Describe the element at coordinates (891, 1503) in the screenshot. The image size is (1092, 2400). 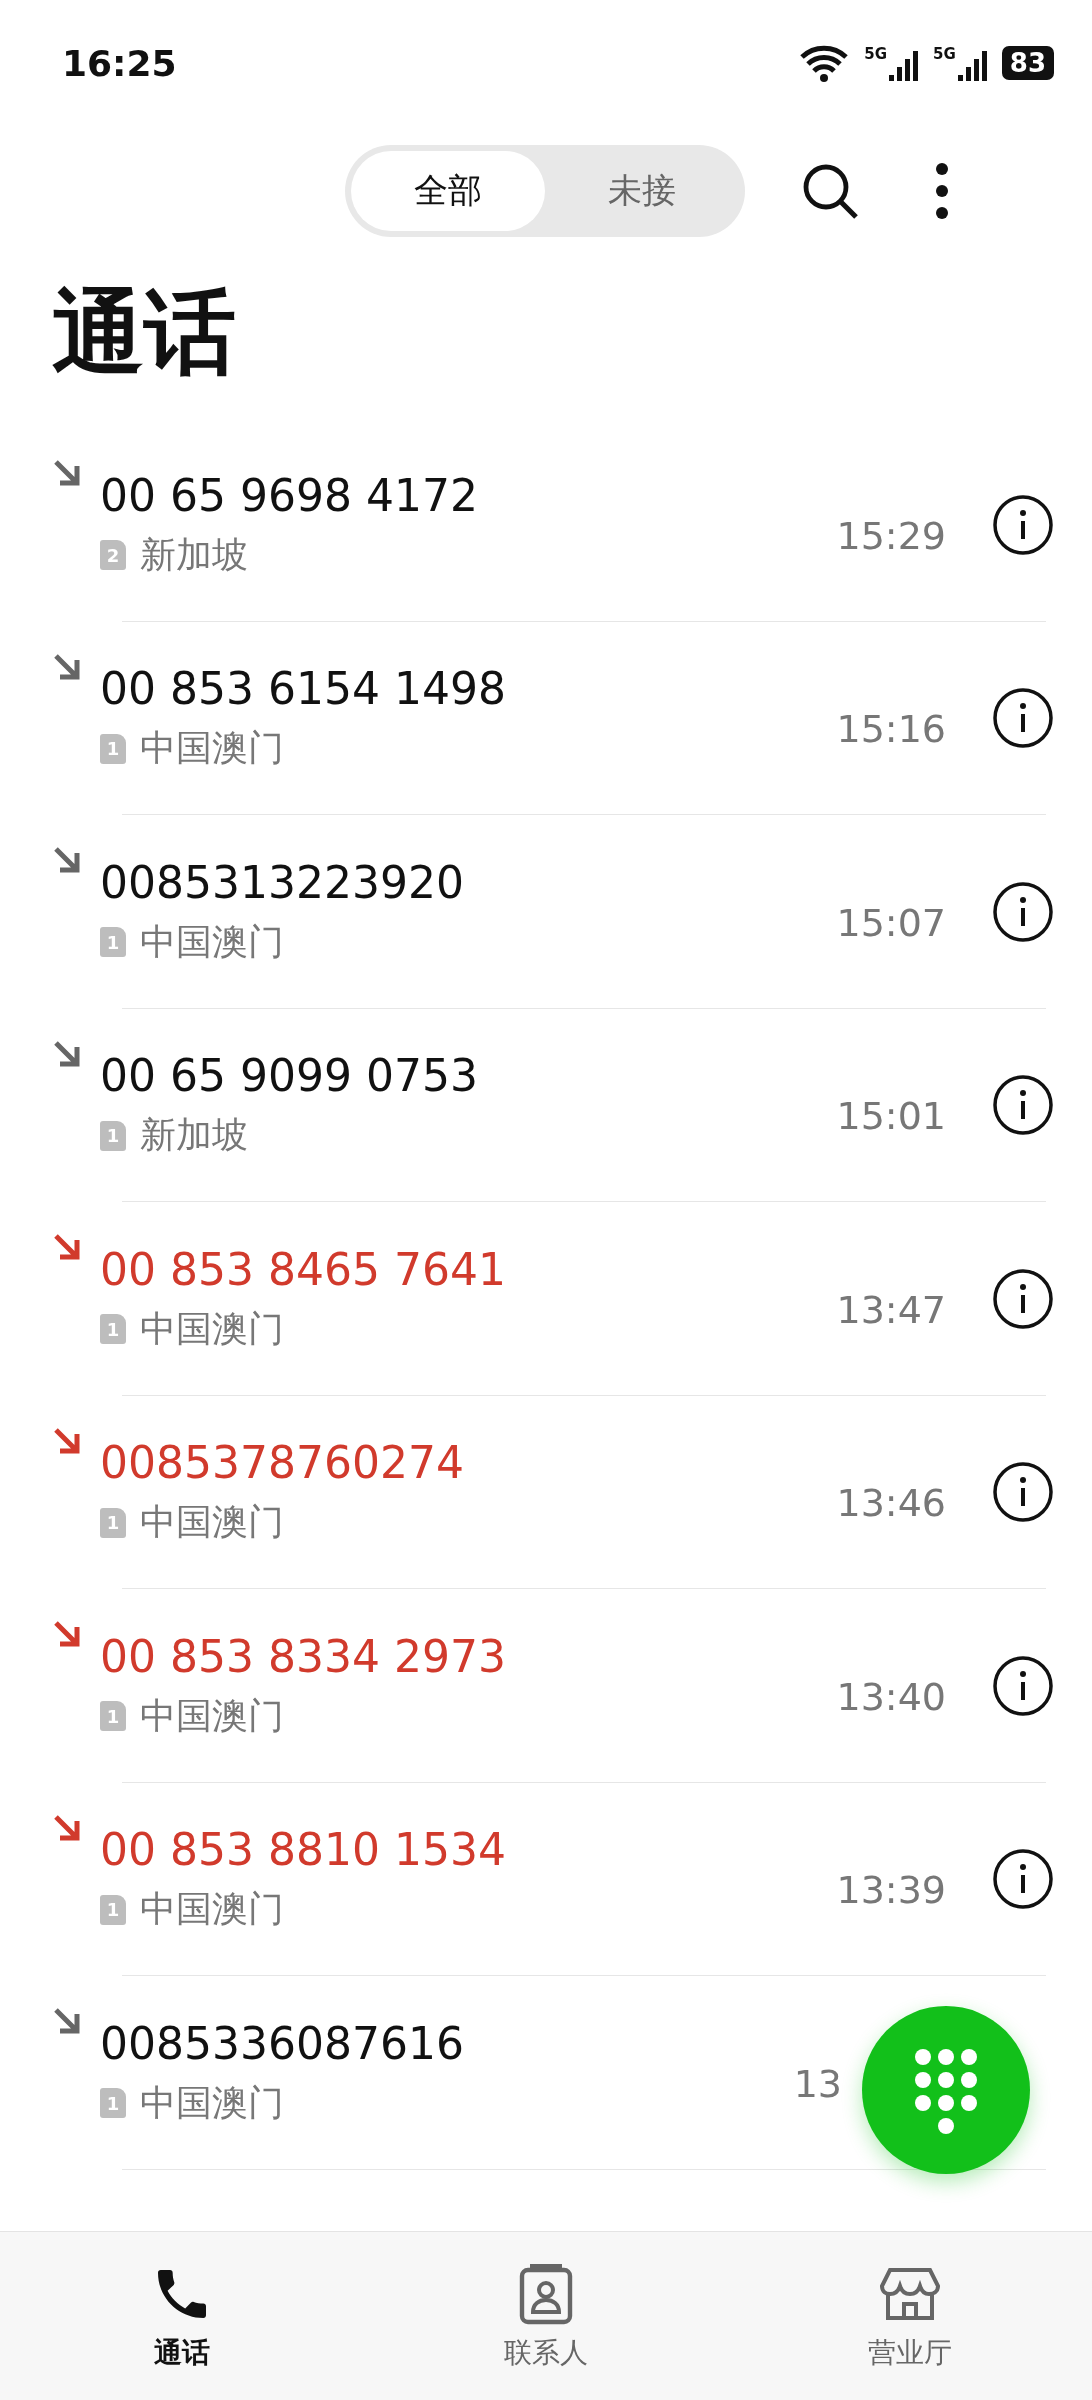
I see `call-time: 13:46` at that location.